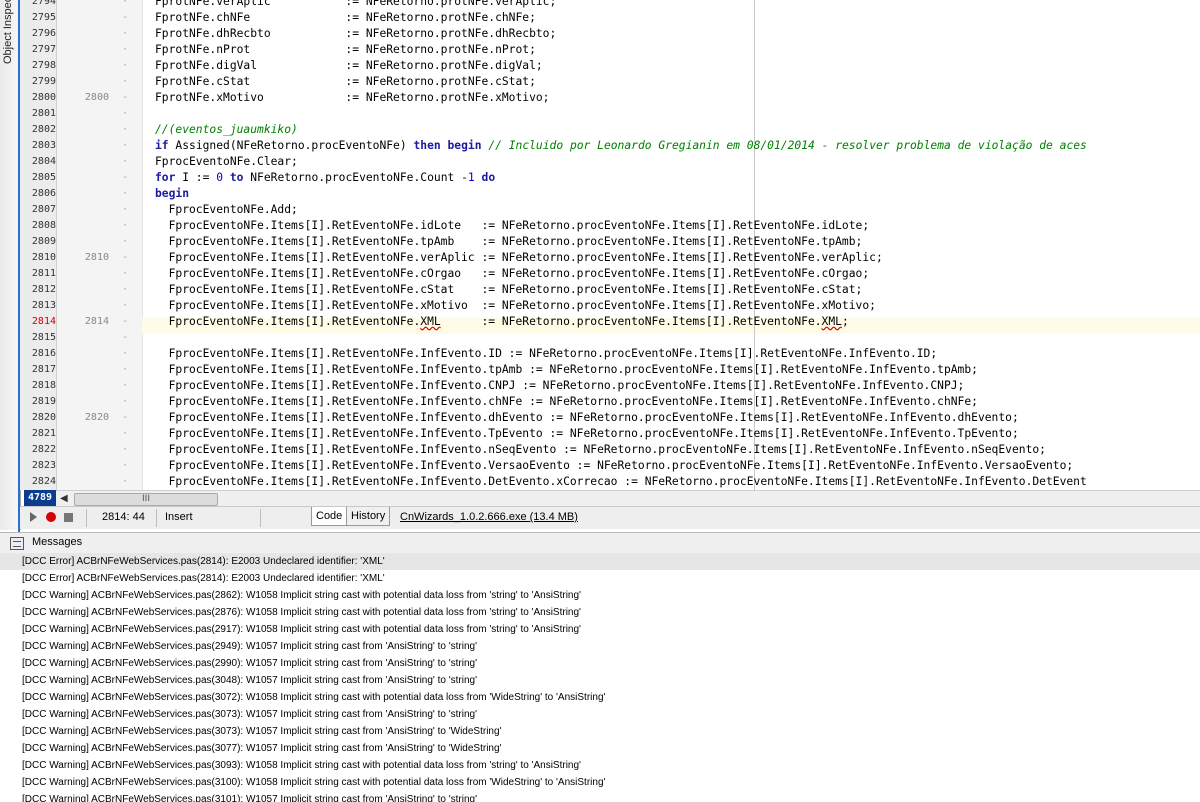  I want to click on line-number: 2810, so click(43, 257).